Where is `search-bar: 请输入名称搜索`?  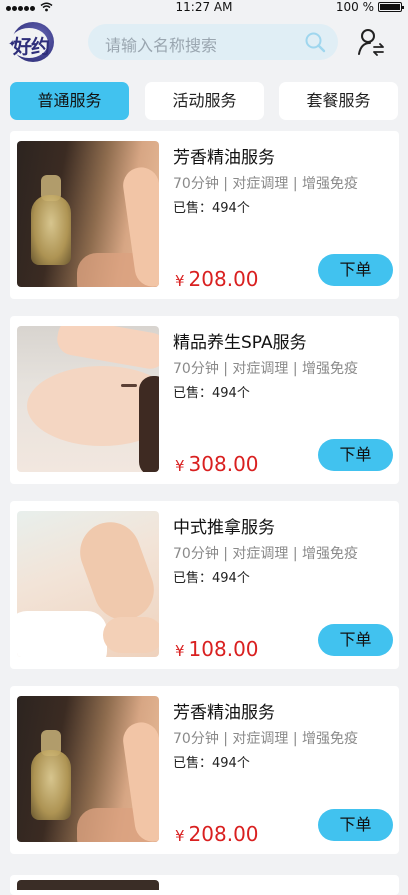 search-bar: 请输入名称搜索 is located at coordinates (213, 42).